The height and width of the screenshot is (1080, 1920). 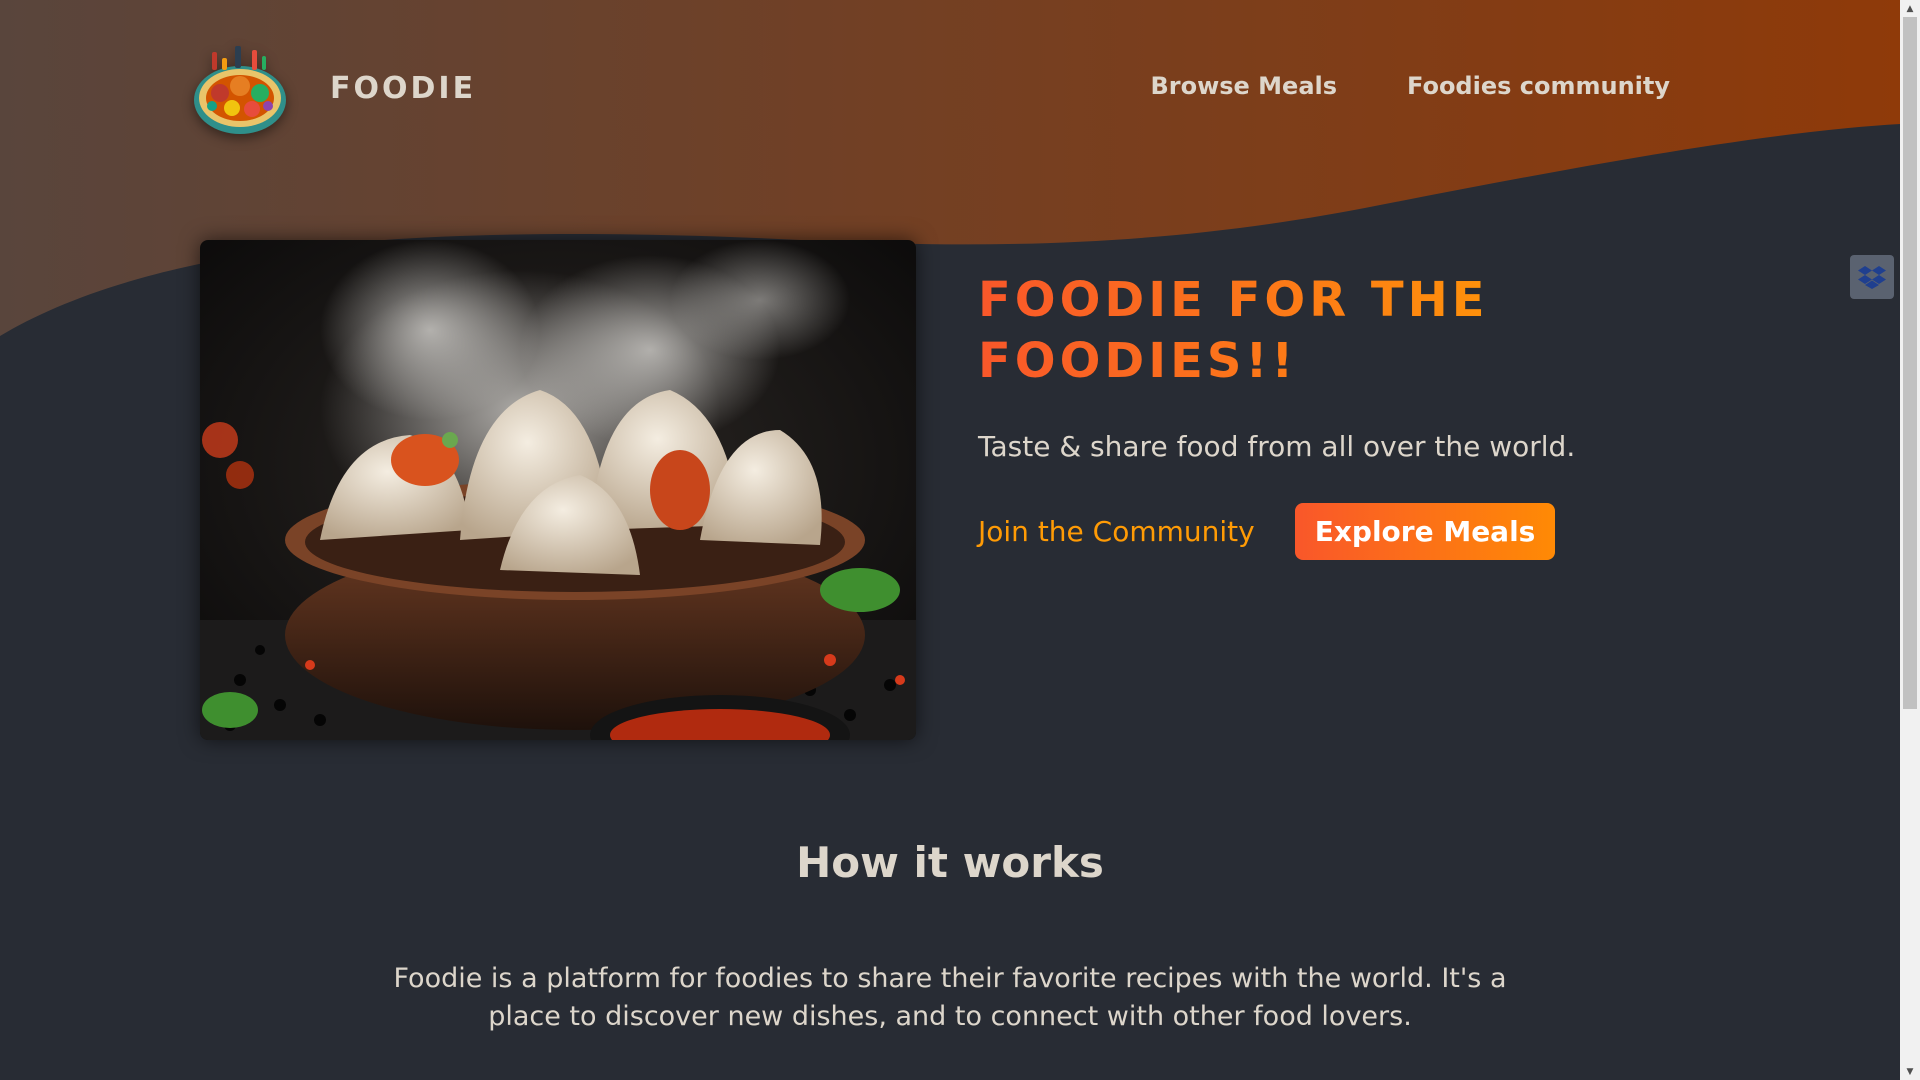 I want to click on hero-title: Foodie for the foodies!!, so click(x=1278, y=331).